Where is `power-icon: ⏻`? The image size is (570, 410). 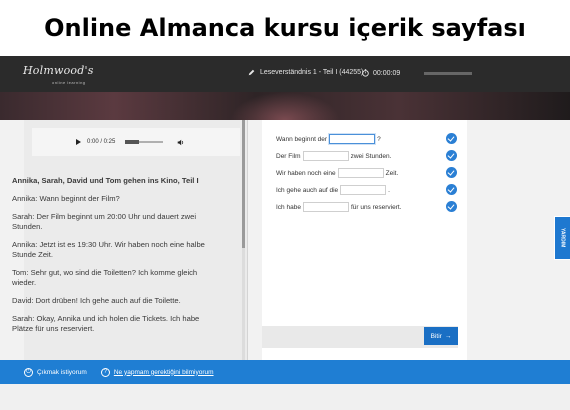 power-icon: ⏻ is located at coordinates (28, 372).